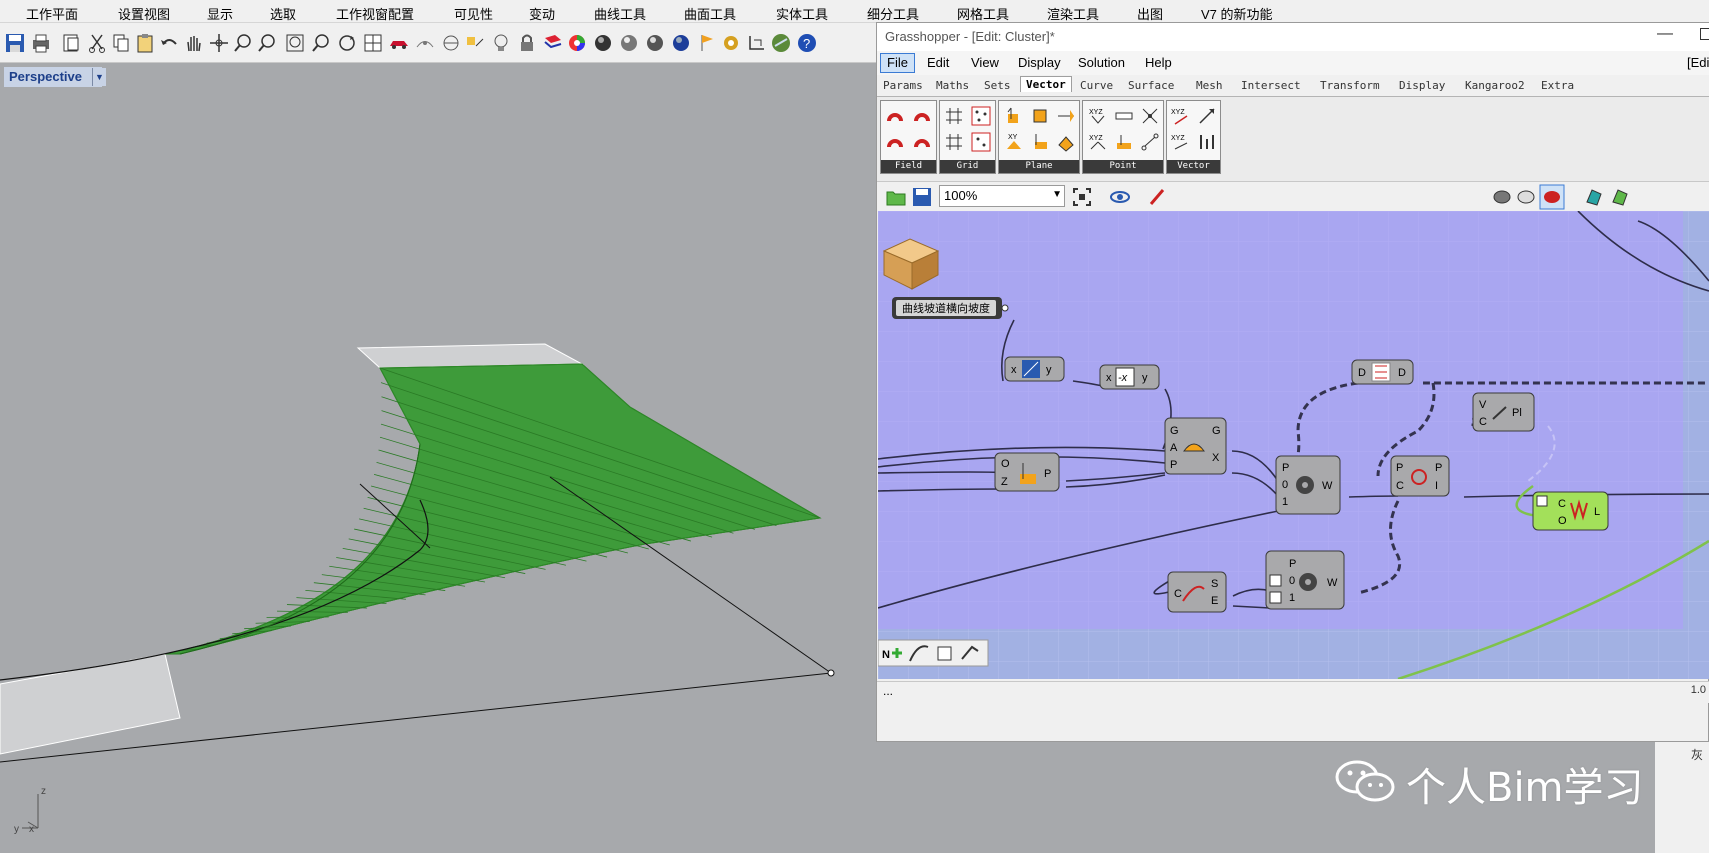  Describe the element at coordinates (219, 43) in the screenshot. I see `move-view-icon` at that location.